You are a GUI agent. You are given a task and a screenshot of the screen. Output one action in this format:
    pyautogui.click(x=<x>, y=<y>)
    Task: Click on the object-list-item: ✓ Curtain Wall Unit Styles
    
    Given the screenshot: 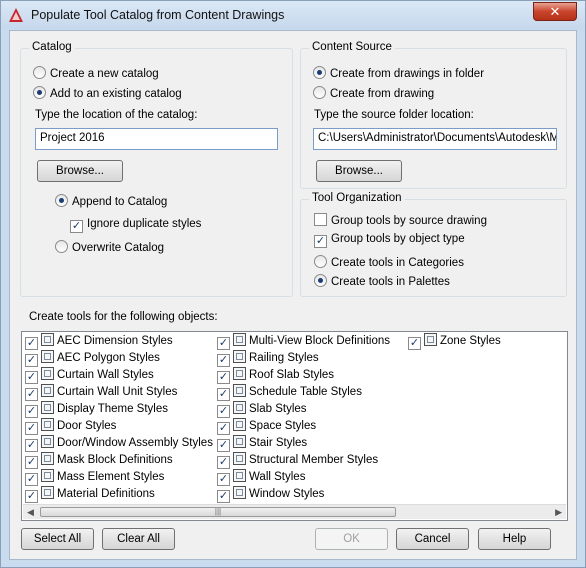 What is the action you would take?
    pyautogui.click(x=119, y=392)
    